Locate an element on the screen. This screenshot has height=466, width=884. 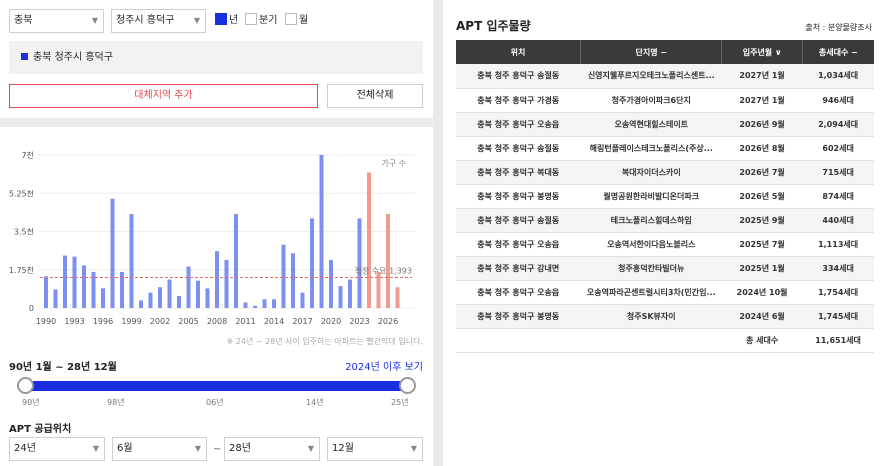
supply-from-month-select: 6월 ▼ is located at coordinates (159, 449).